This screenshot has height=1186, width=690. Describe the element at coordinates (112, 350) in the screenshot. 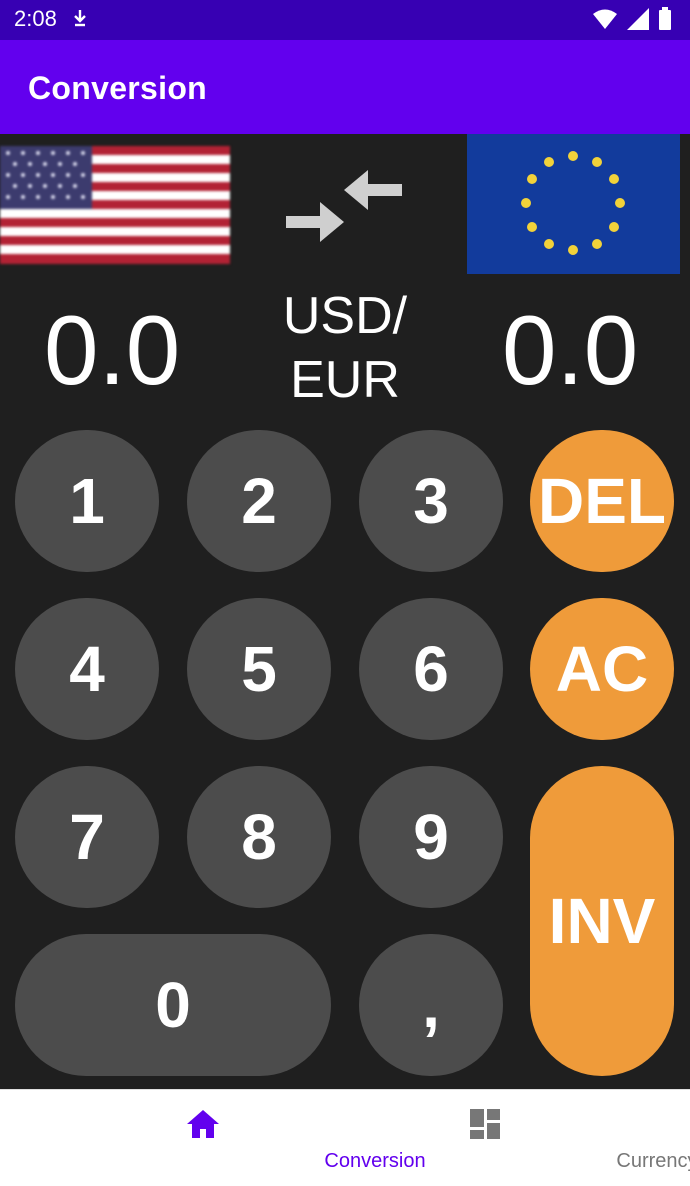

I see `from-amount: 0.0` at that location.